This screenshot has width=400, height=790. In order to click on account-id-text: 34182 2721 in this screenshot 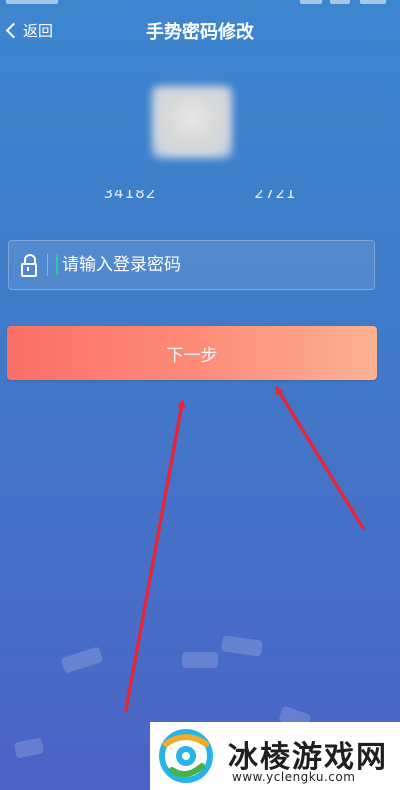, I will do `click(200, 196)`.